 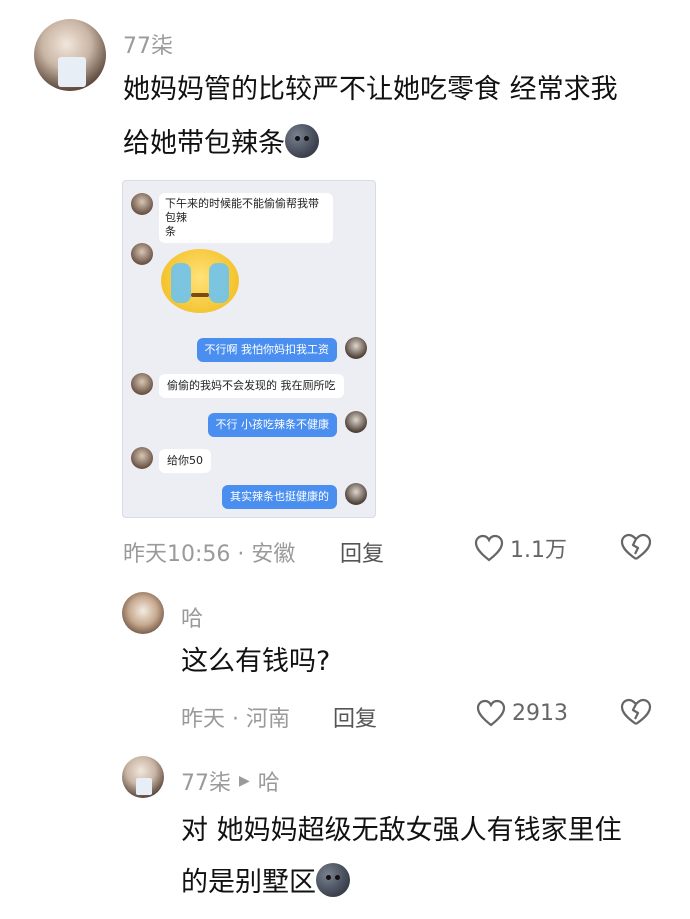 What do you see at coordinates (393, 144) in the screenshot?
I see `comment-text-line: 给她带包辣条` at bounding box center [393, 144].